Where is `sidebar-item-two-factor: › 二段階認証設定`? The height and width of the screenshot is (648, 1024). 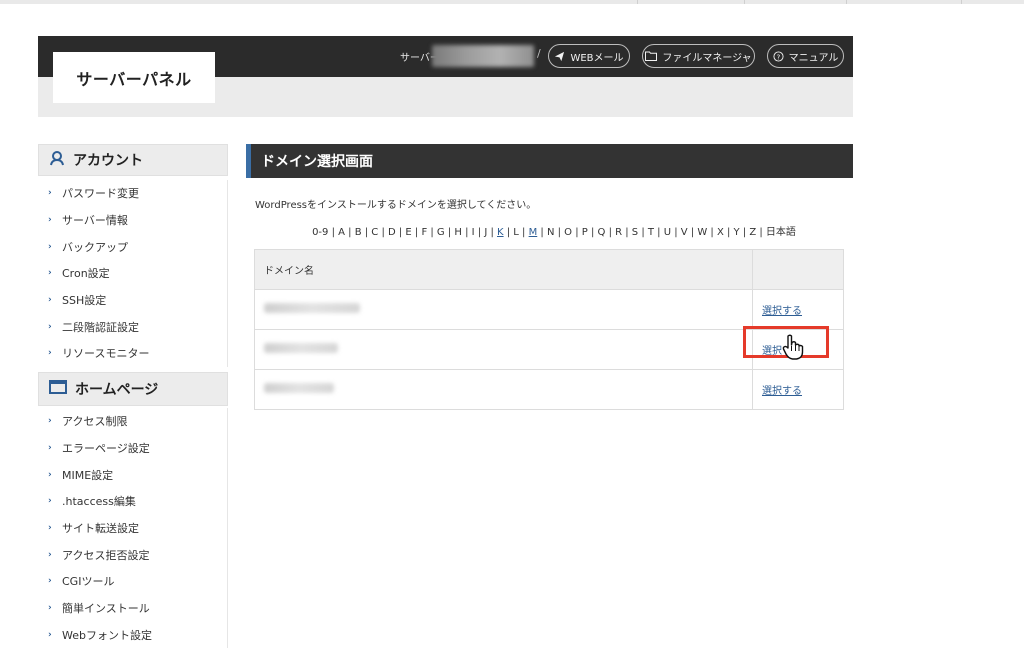
sidebar-item-two-factor: › 二段階認証設定 is located at coordinates (132, 326).